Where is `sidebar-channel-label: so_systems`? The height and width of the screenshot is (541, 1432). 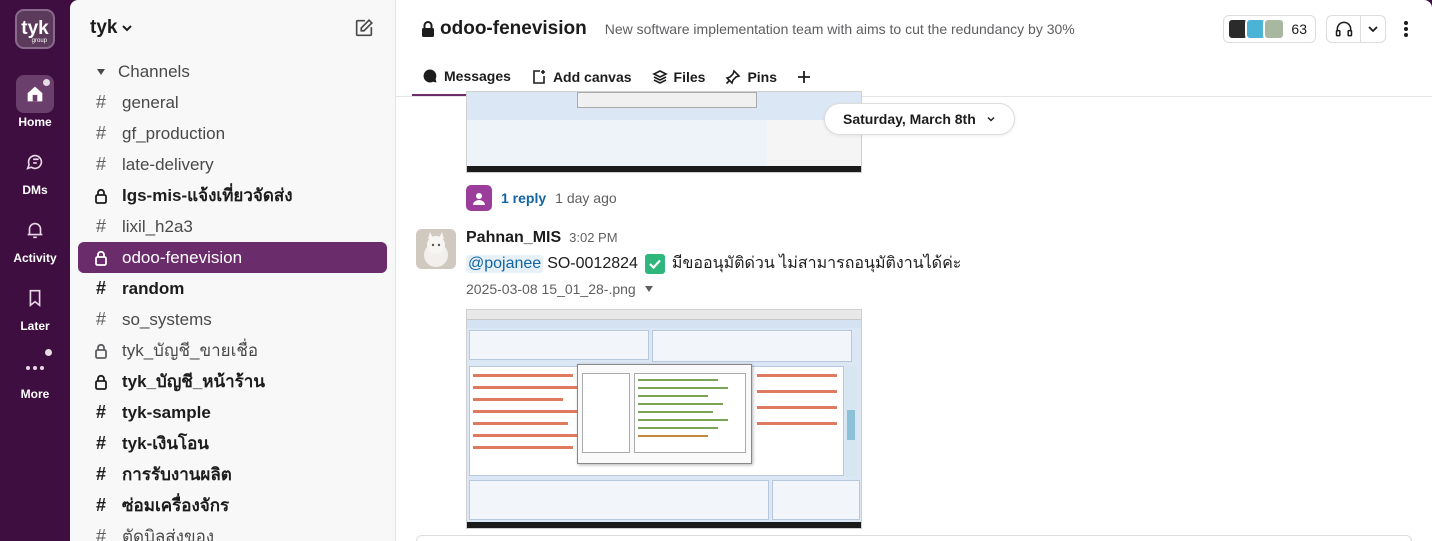
sidebar-channel-label: so_systems is located at coordinates (167, 319).